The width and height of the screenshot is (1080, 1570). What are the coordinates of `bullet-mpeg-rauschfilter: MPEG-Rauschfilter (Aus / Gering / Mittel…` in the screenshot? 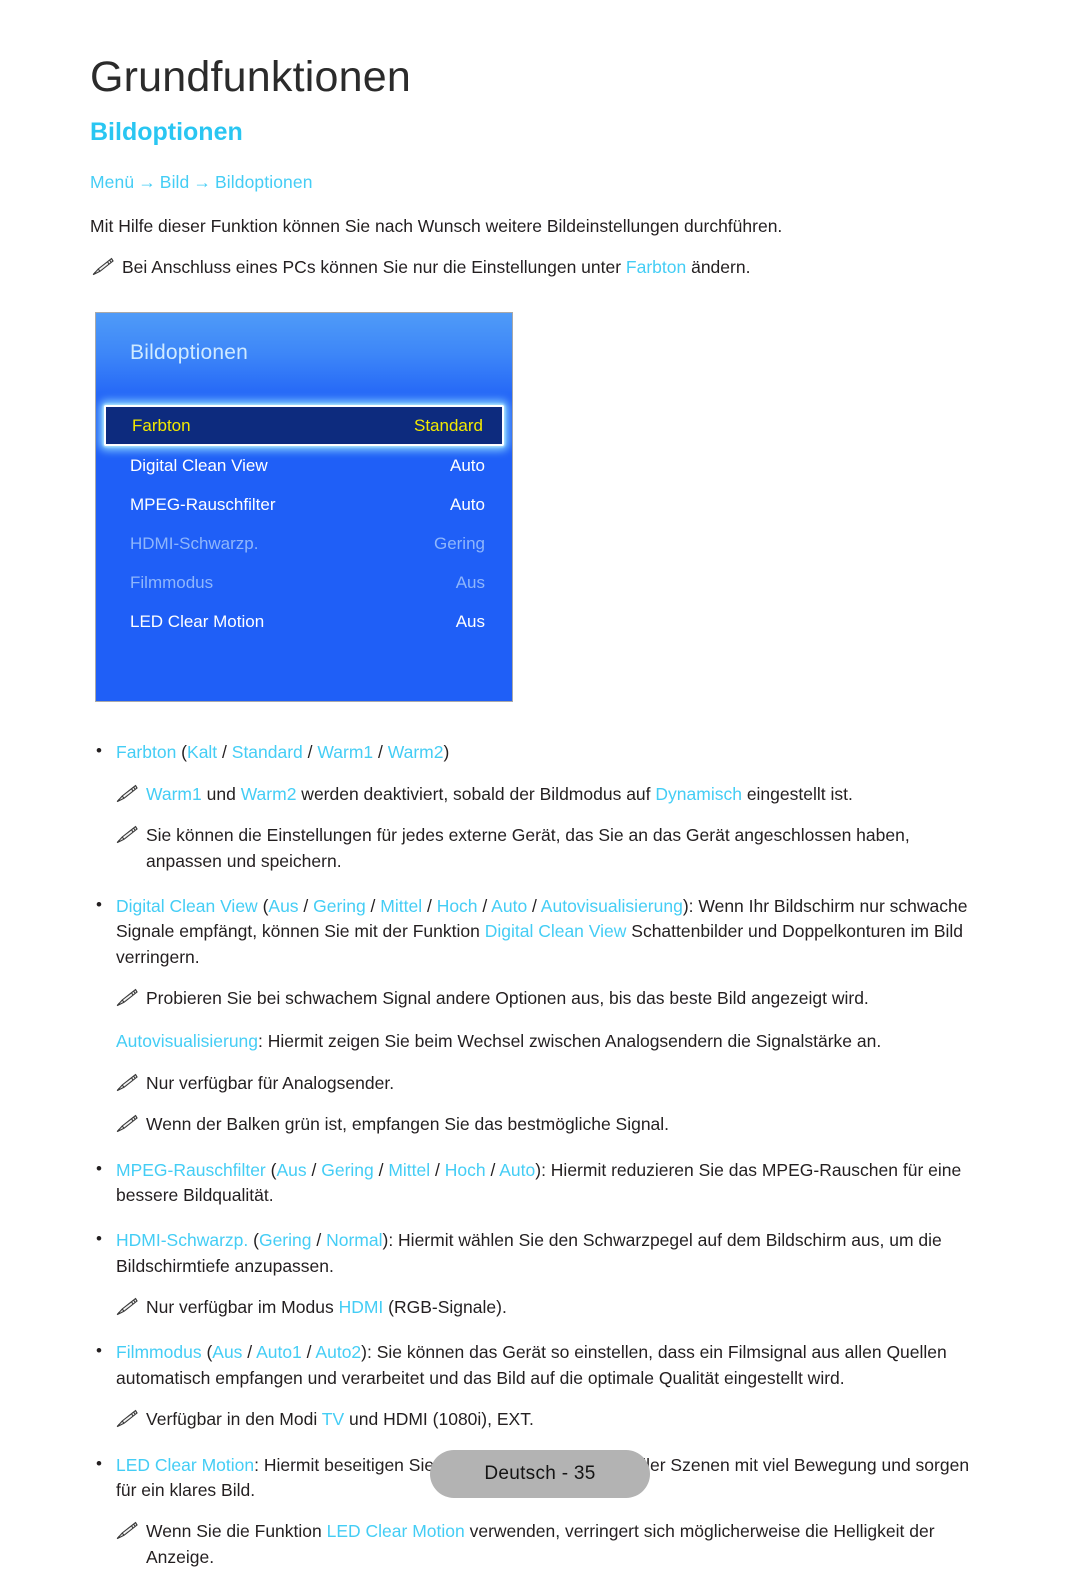 It's located at (540, 1183).